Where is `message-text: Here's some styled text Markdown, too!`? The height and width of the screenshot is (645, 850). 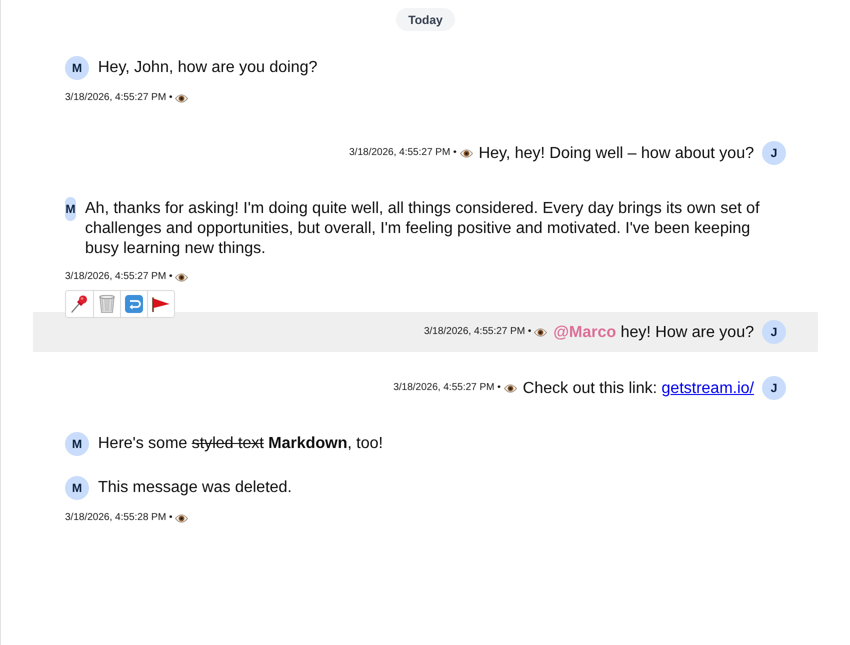 message-text: Here's some styled text Markdown, too! is located at coordinates (240, 444).